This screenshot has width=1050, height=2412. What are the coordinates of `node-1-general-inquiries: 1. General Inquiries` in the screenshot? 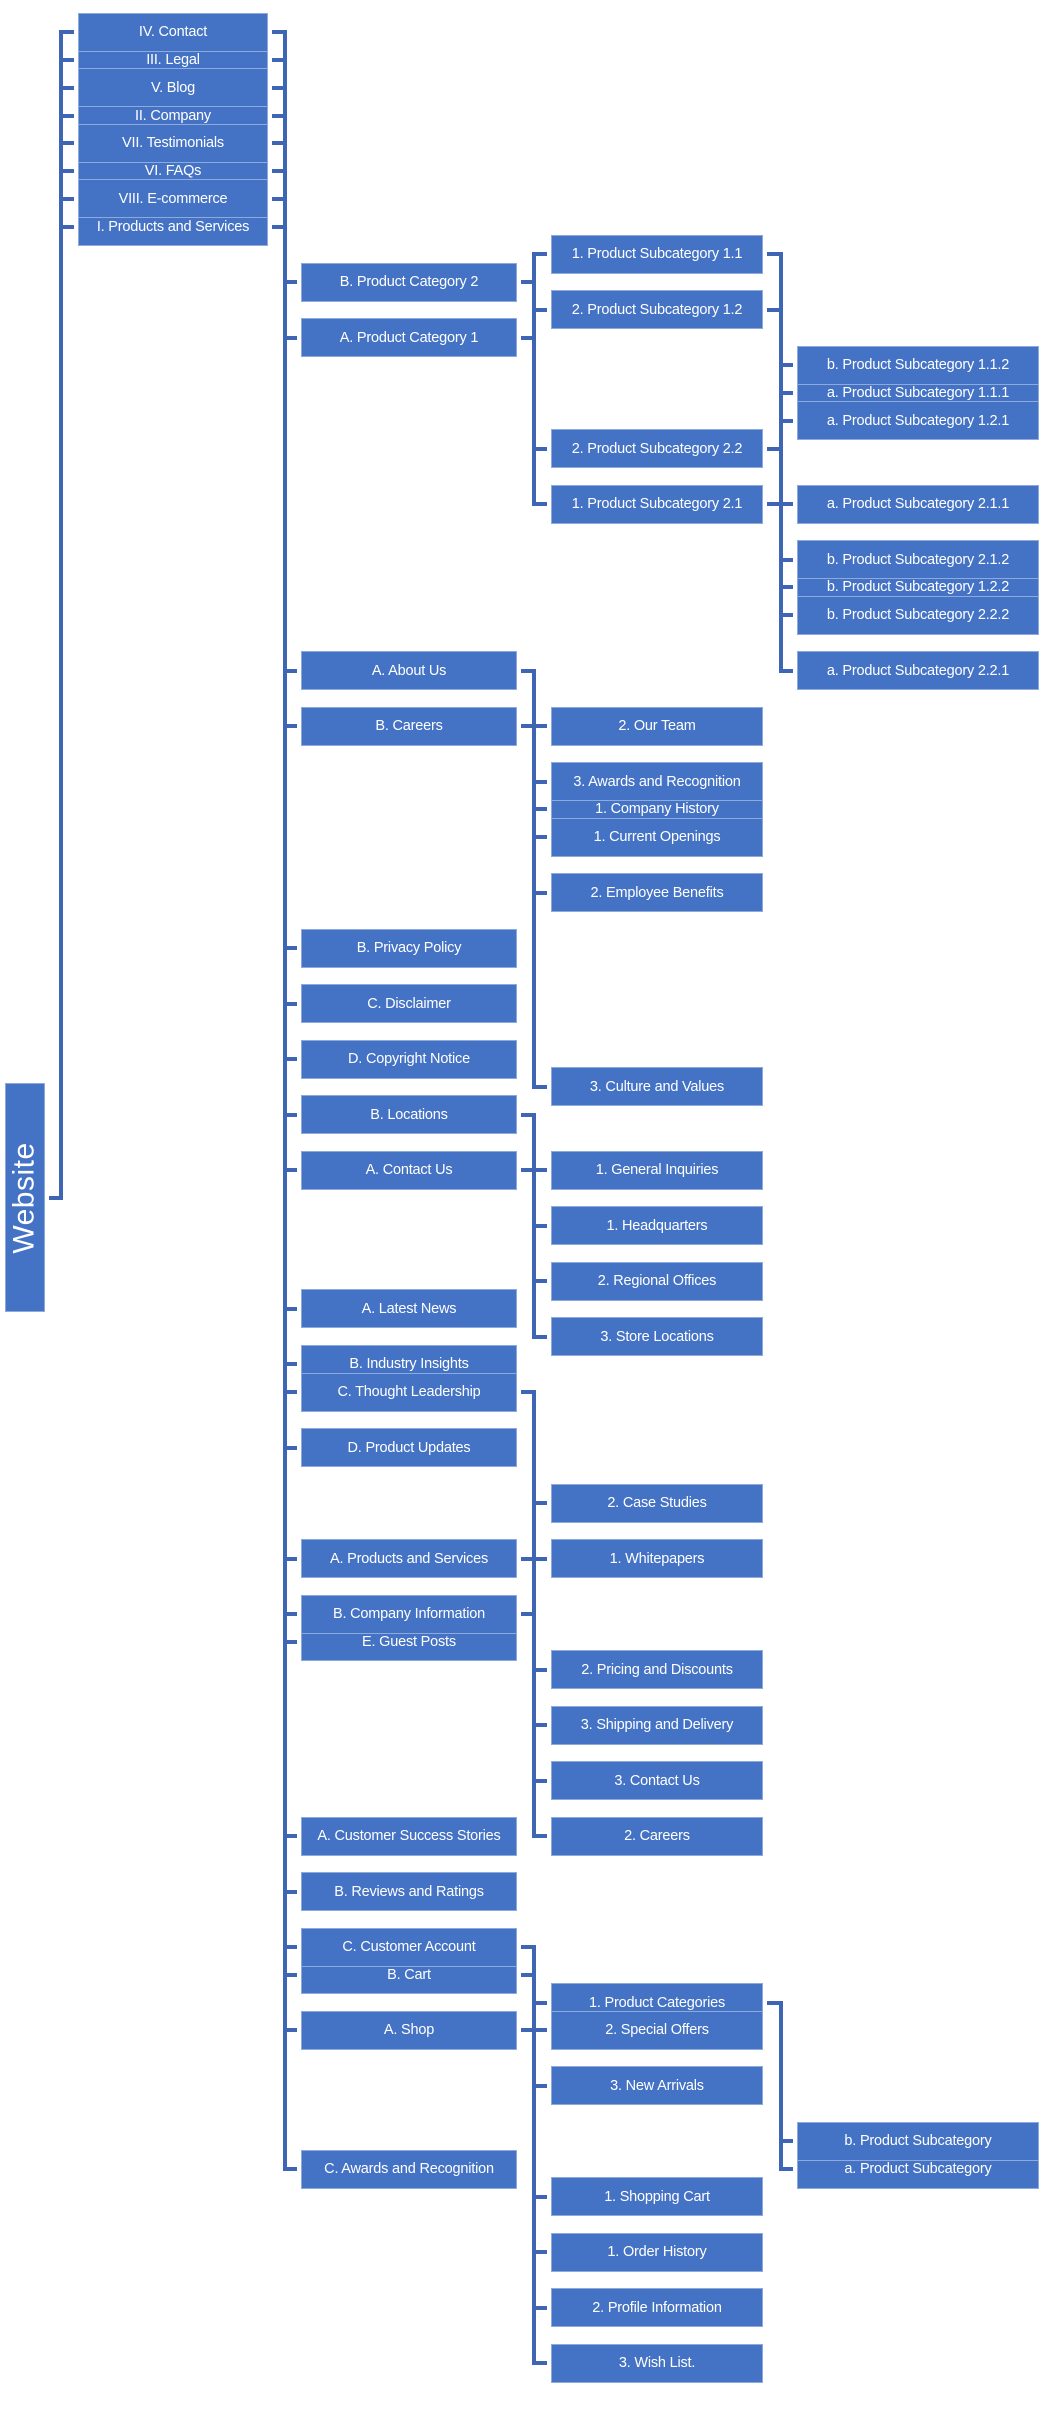 It's located at (657, 1170).